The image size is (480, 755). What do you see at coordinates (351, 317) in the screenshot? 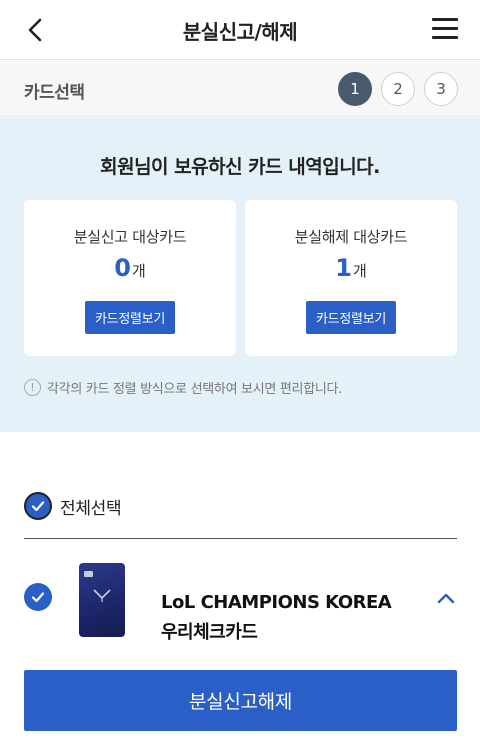
I see `lost-release-sort-button: 카드정렬보기` at bounding box center [351, 317].